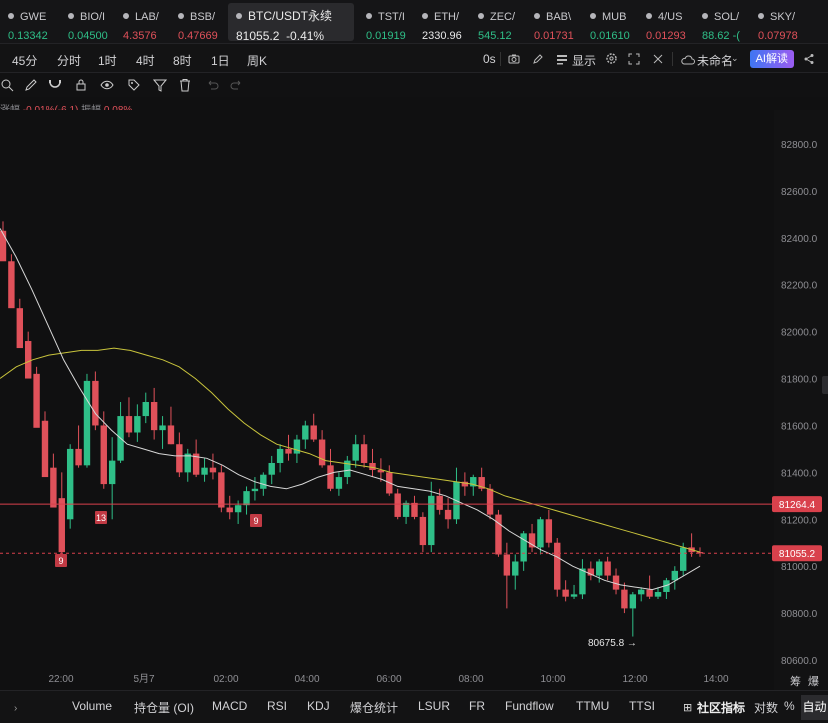 The image size is (828, 723). I want to click on ticker-price: 0.01731, so click(554, 36).